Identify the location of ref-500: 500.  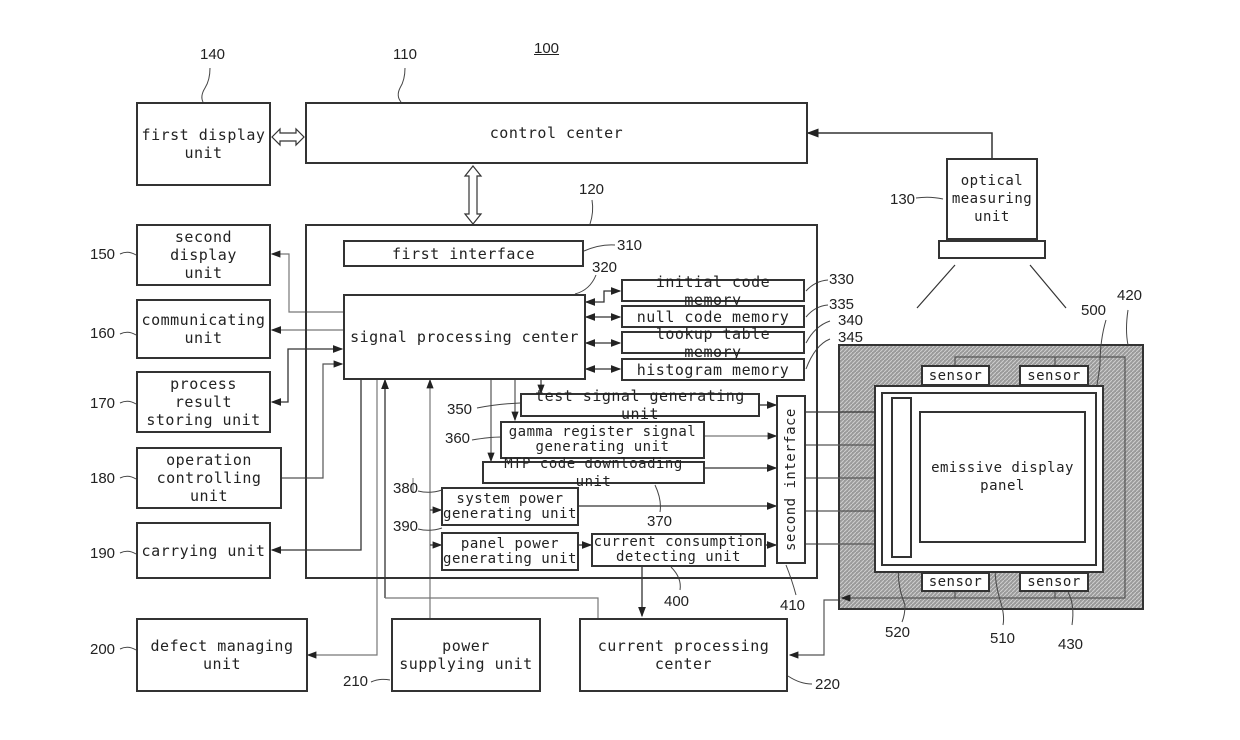
(1094, 310).